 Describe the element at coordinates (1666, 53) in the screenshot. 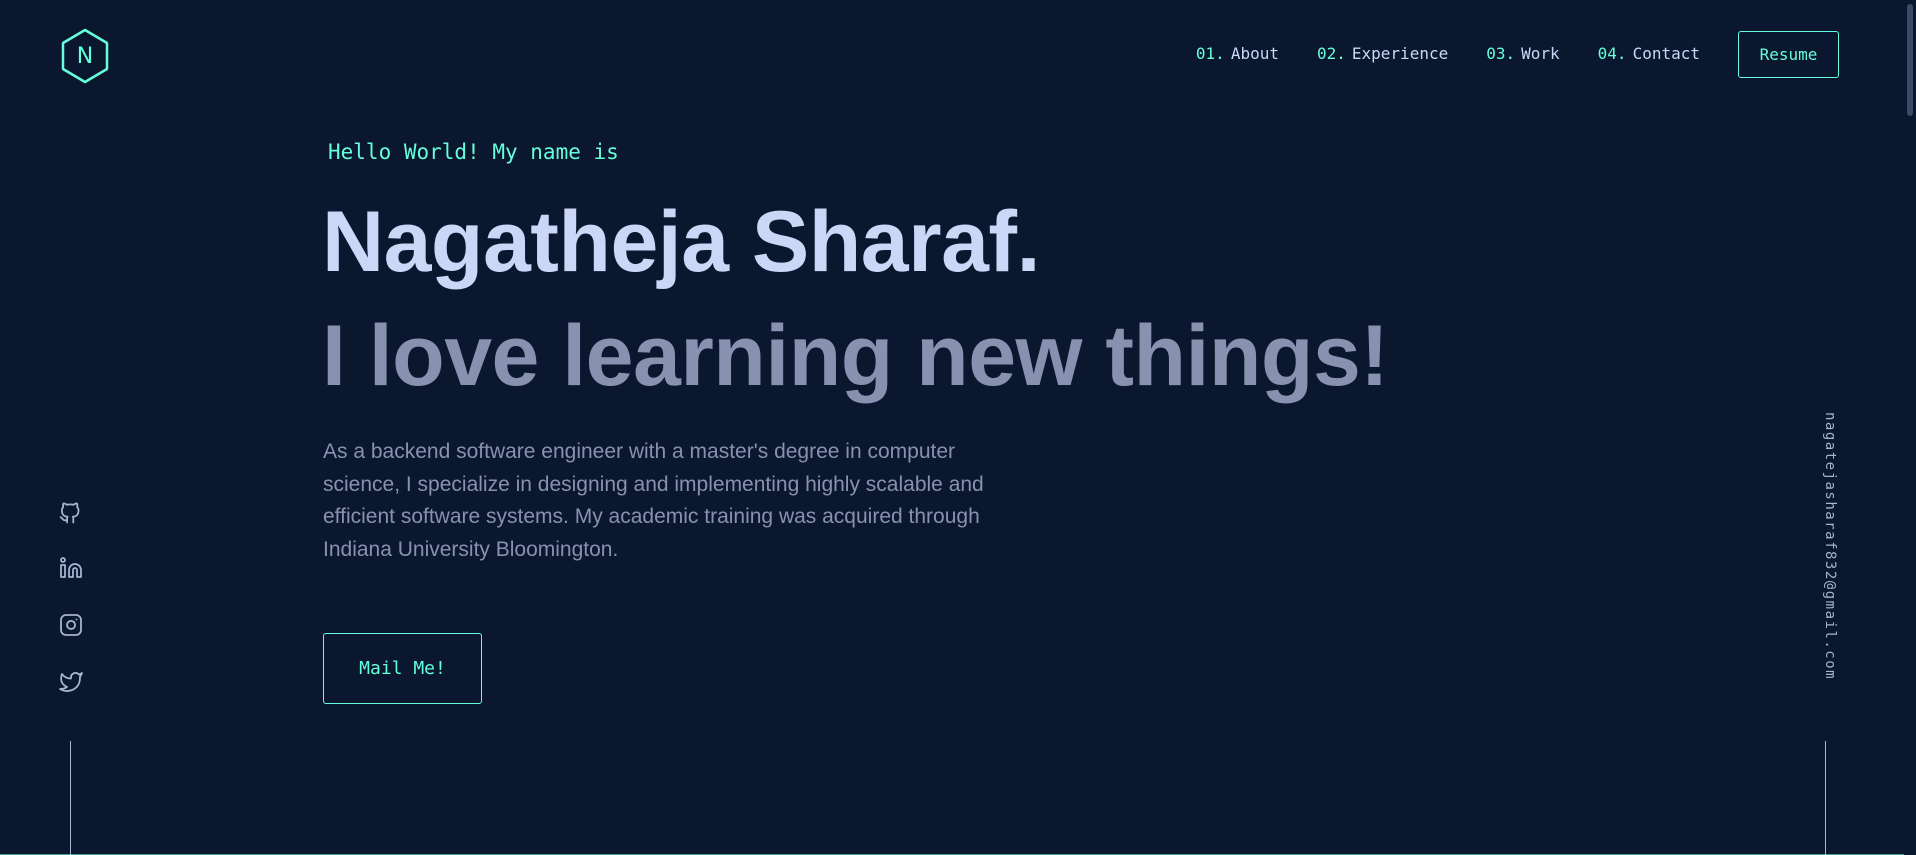

I see `nav-label: Contact` at that location.